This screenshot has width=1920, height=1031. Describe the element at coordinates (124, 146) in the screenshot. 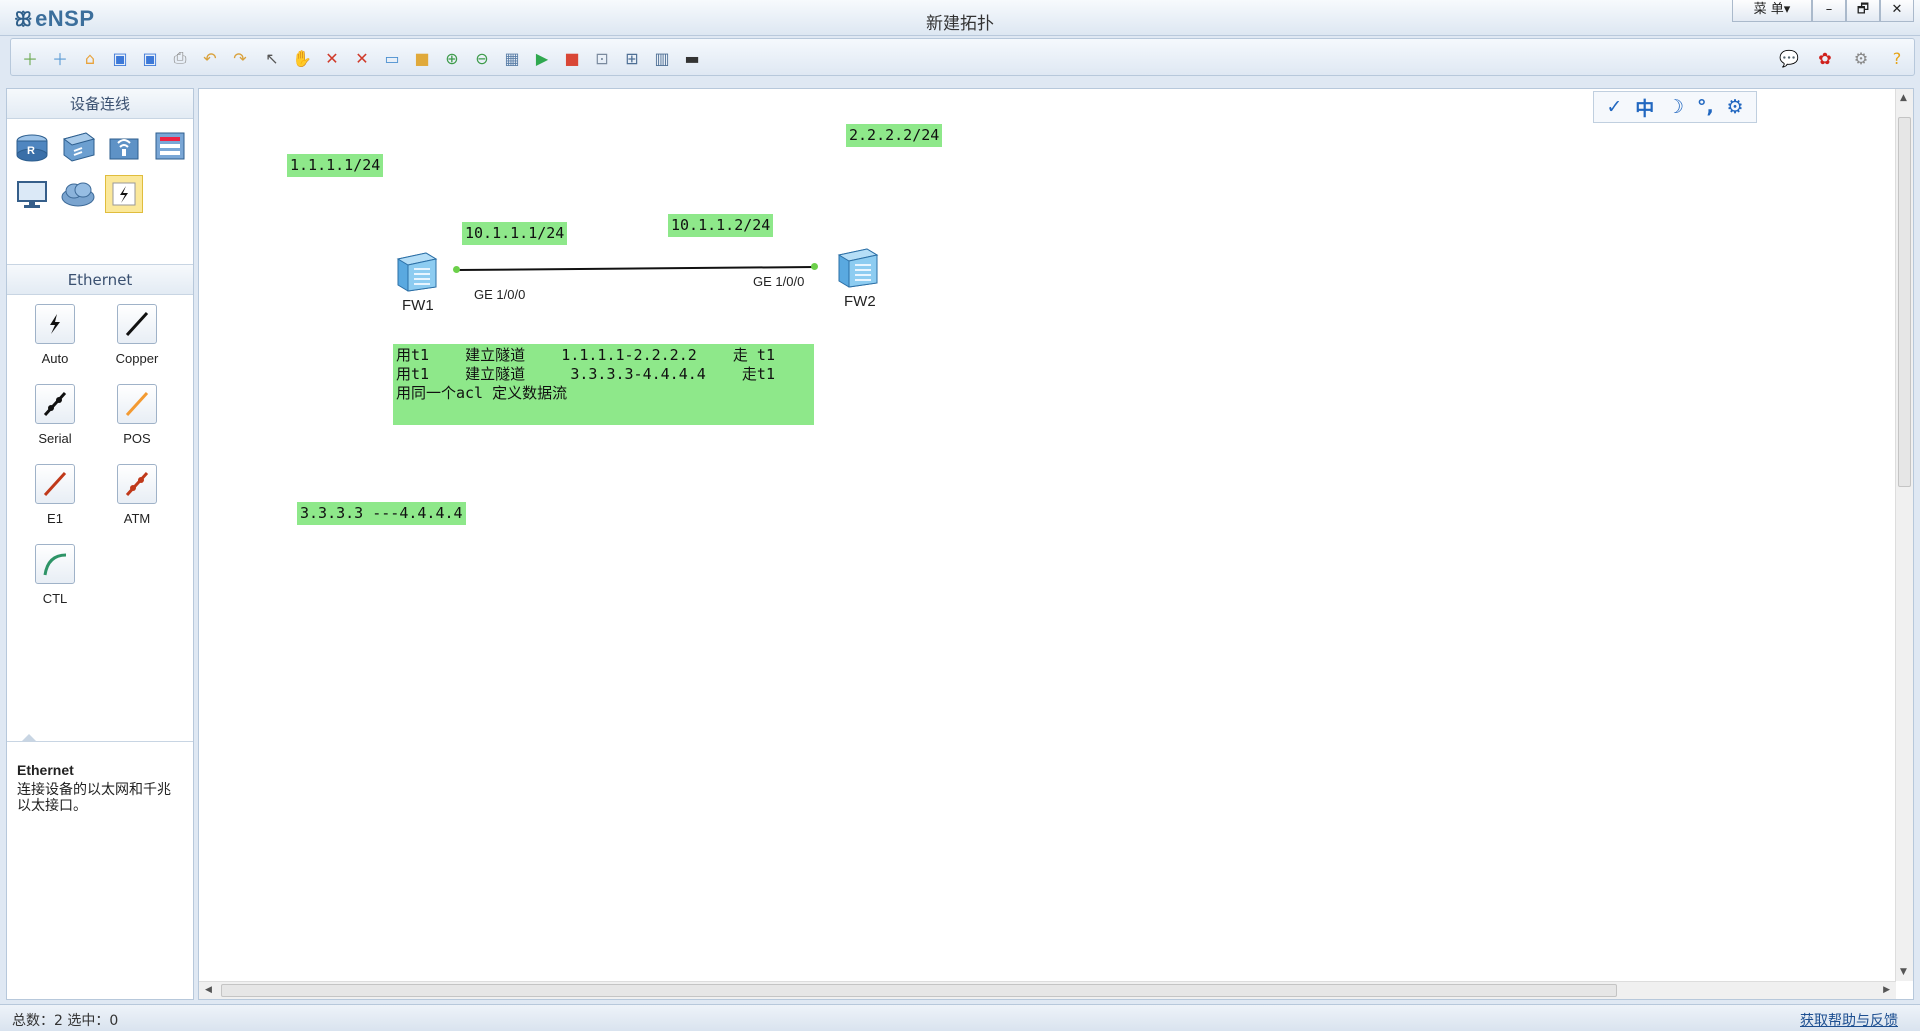

I see `wireless-category-icon` at that location.